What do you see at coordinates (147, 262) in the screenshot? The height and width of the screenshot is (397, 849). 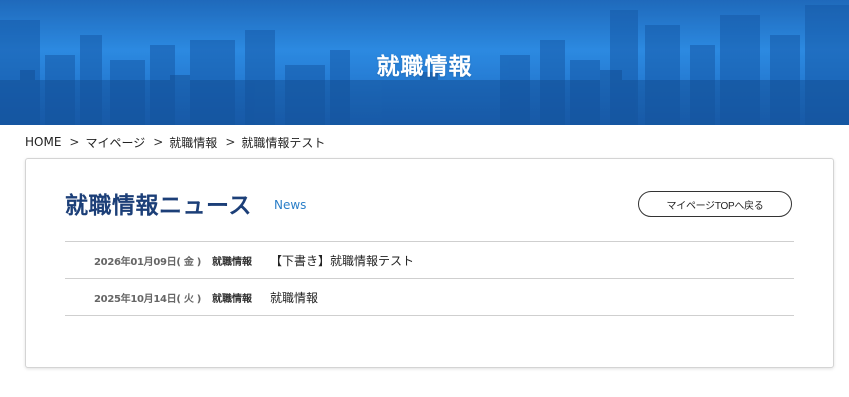 I see `news-date: 2026年01月09日( 金 )` at bounding box center [147, 262].